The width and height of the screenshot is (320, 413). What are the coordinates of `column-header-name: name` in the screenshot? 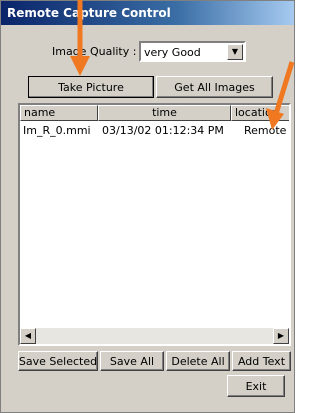 It's located at (59, 113).